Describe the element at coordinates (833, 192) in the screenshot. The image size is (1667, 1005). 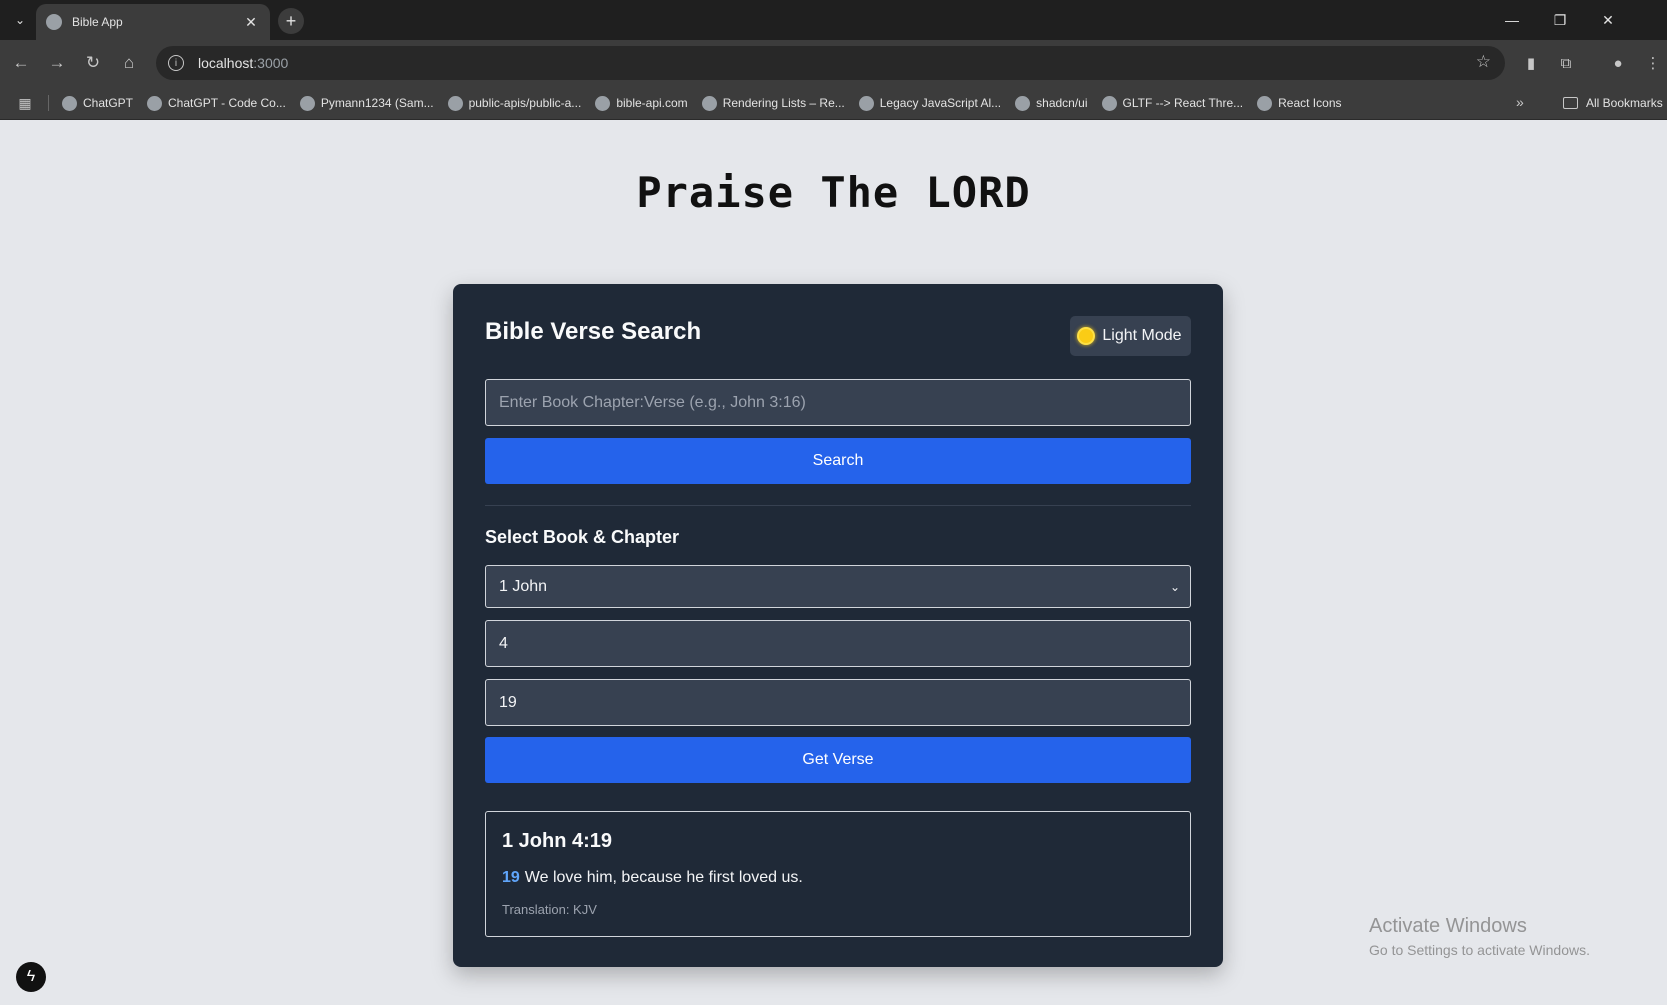
I see `page-title: Praise The LORD` at that location.